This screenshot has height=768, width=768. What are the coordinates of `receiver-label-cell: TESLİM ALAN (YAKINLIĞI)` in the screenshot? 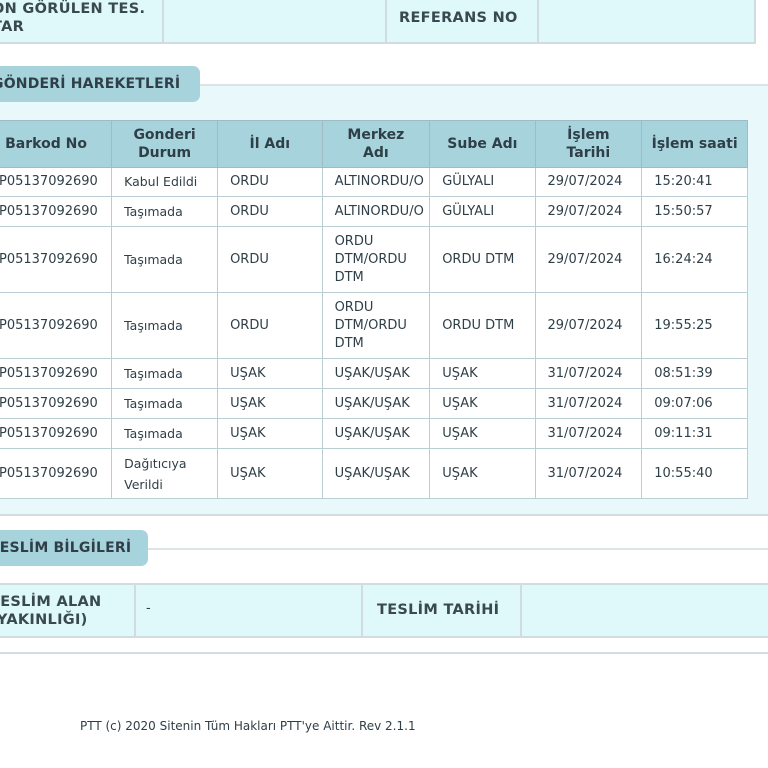 It's located at (68, 610).